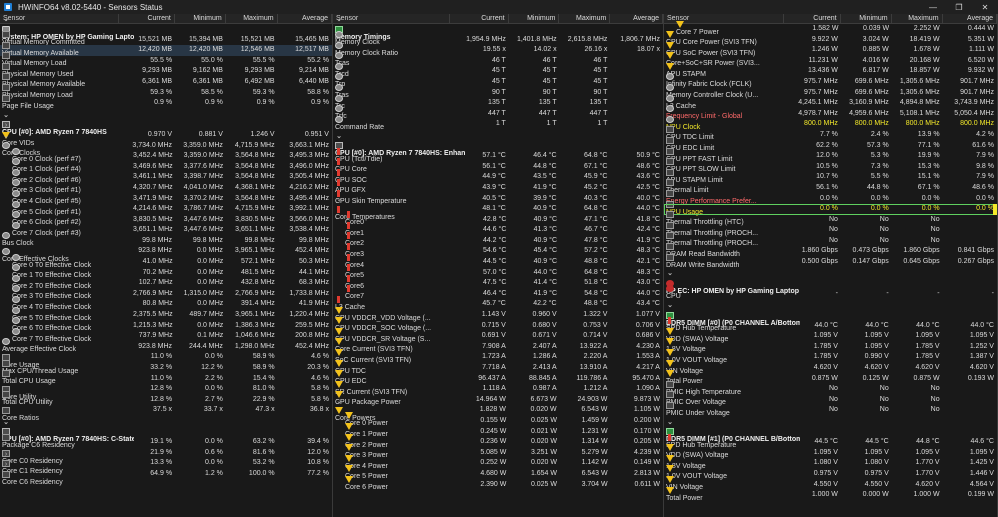  I want to click on minimum-value: 0.885 W, so click(875, 50).